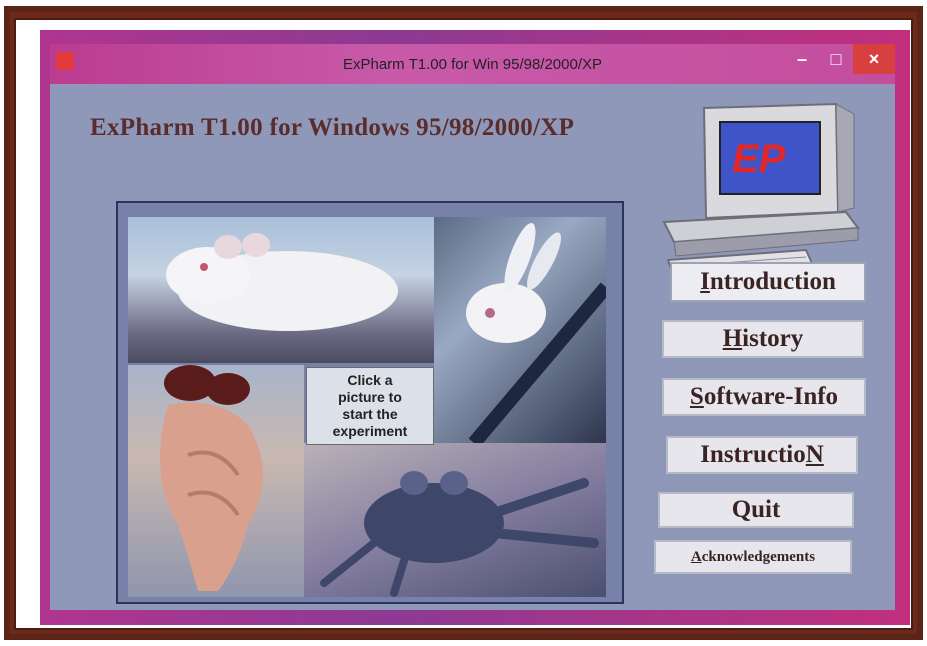 The image size is (927, 646). What do you see at coordinates (370, 397) in the screenshot?
I see `prompt-line-2: picture to` at bounding box center [370, 397].